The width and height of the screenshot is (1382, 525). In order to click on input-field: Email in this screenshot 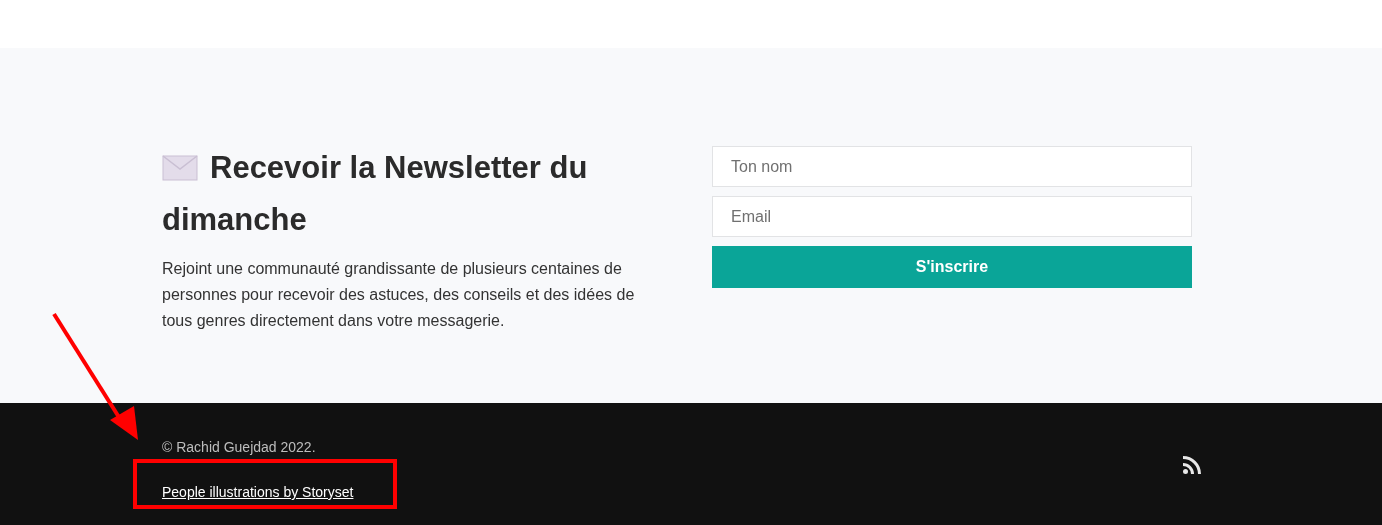, I will do `click(952, 216)`.